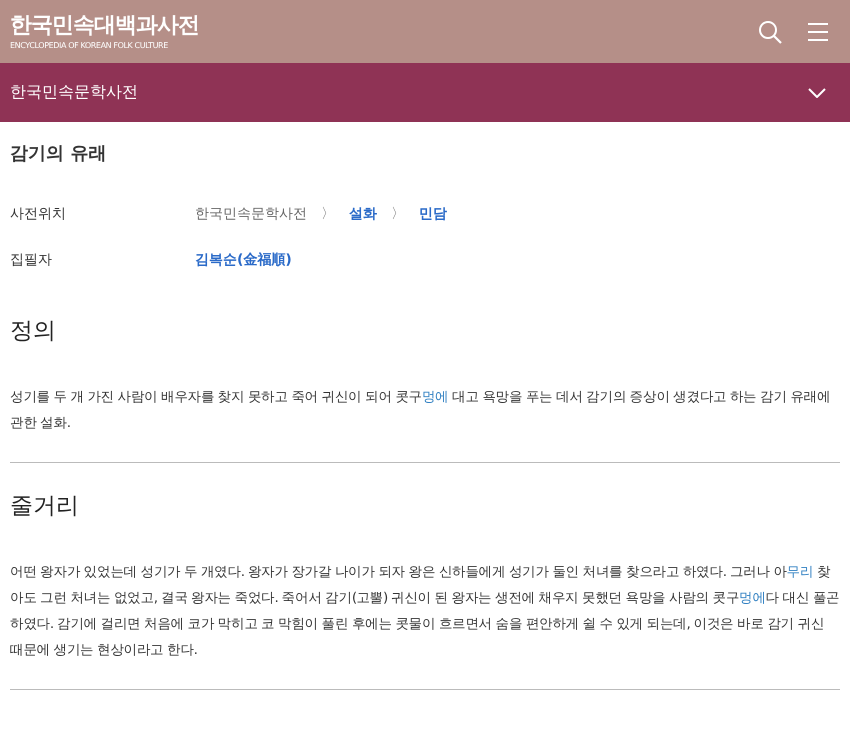 The height and width of the screenshot is (745, 850). I want to click on chevron-icon, so click(817, 93).